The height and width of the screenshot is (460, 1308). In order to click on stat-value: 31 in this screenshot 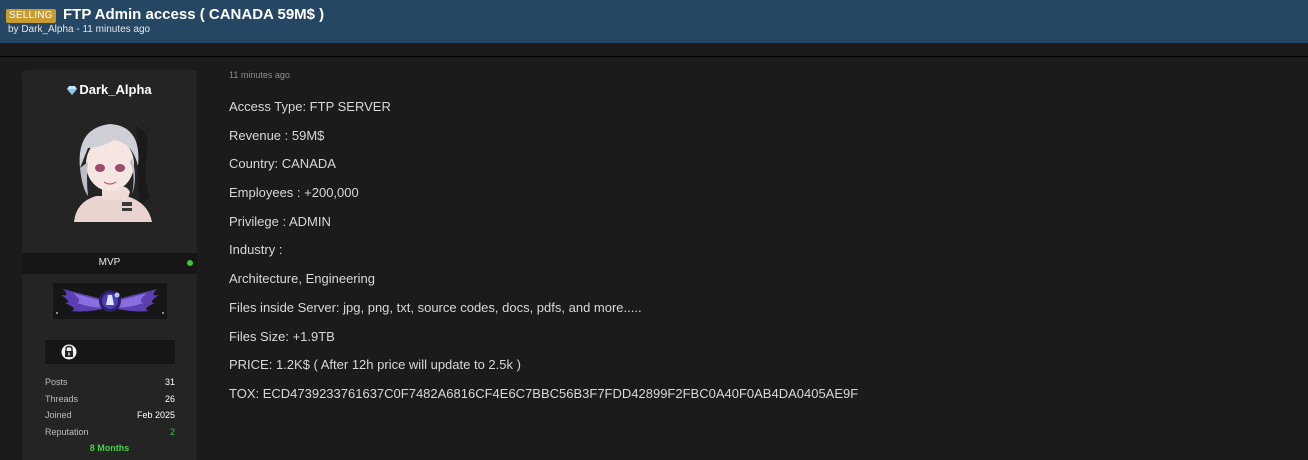, I will do `click(169, 382)`.